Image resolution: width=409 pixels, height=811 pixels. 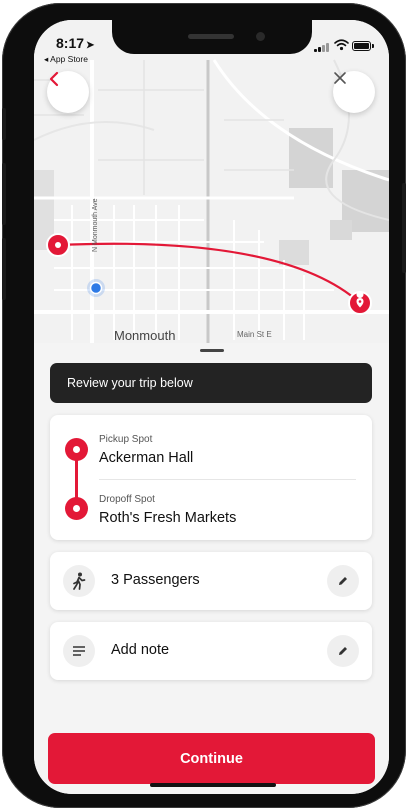 I want to click on dropoff-map-pin-icon, so click(x=360, y=302).